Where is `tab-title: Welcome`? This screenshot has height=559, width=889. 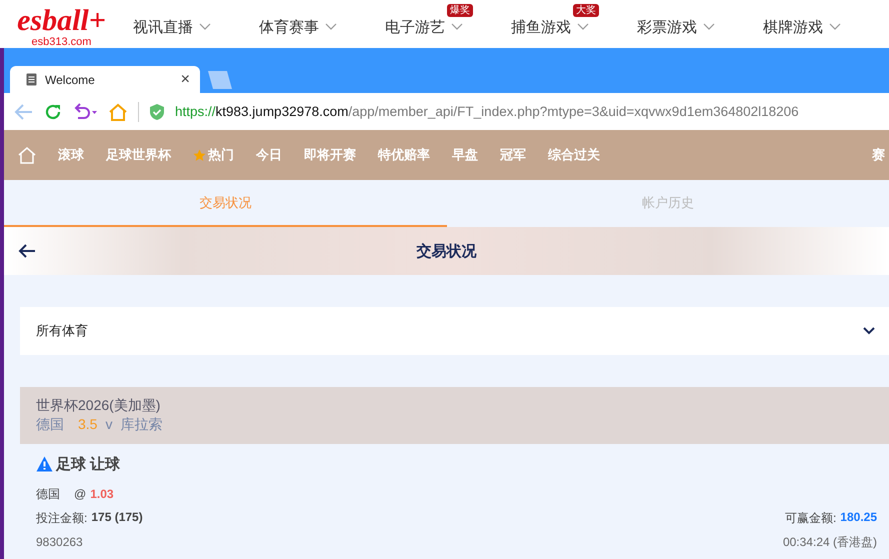 tab-title: Welcome is located at coordinates (70, 79).